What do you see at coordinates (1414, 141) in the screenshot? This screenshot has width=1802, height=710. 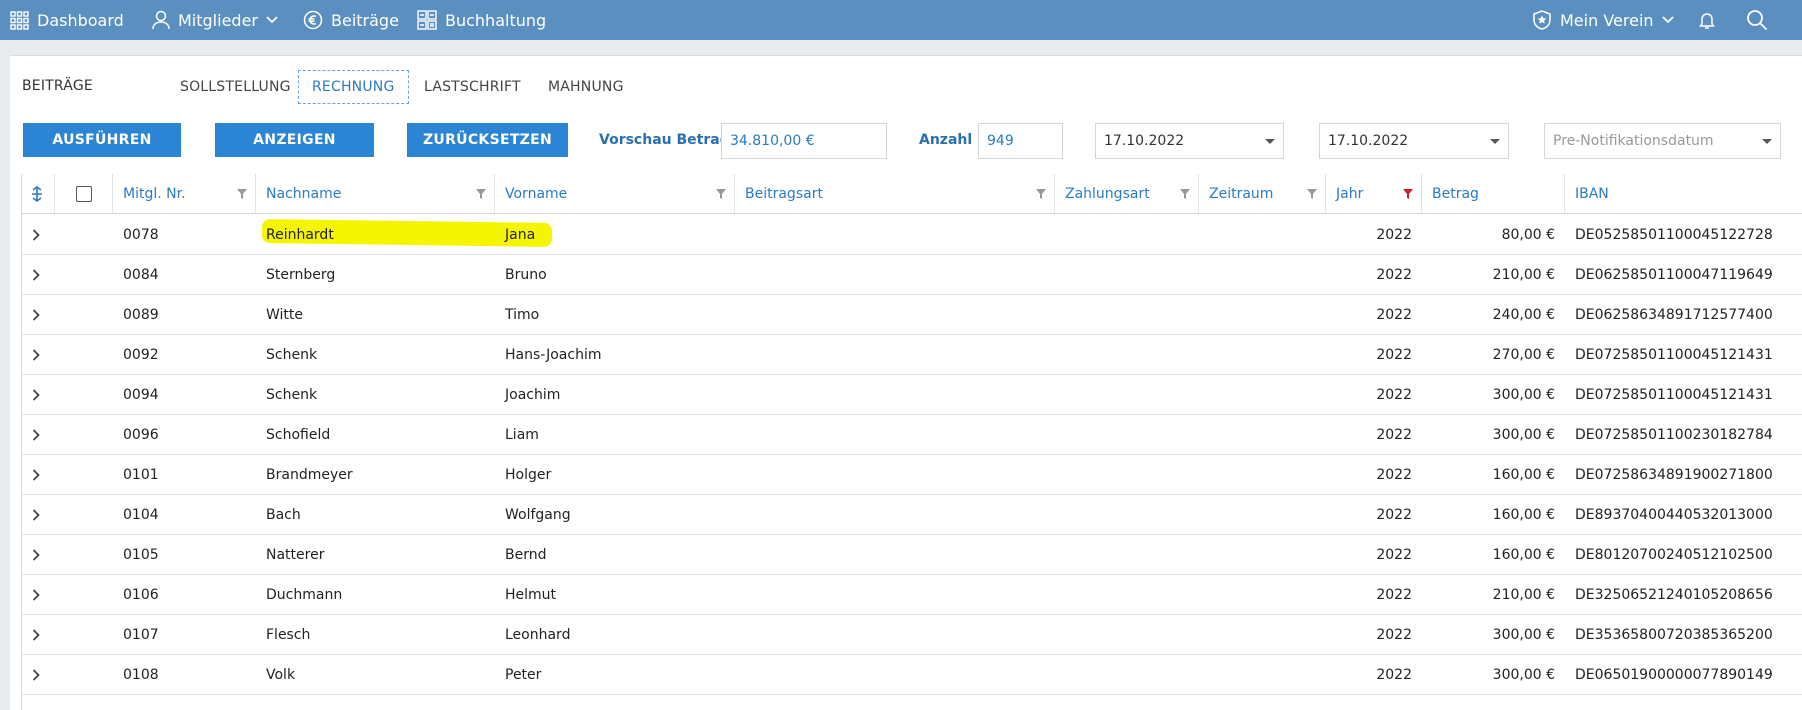 I see `date-to-select: 17.10.2022` at bounding box center [1414, 141].